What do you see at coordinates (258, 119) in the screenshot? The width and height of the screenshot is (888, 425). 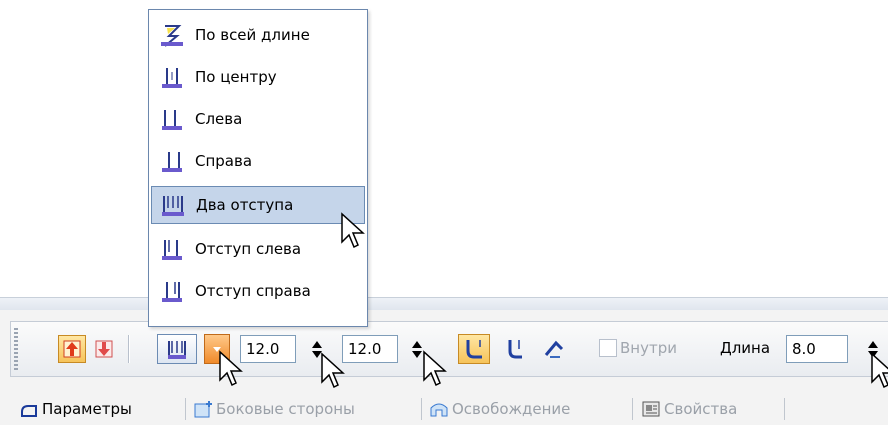 I see `menu-item-left: Слева` at bounding box center [258, 119].